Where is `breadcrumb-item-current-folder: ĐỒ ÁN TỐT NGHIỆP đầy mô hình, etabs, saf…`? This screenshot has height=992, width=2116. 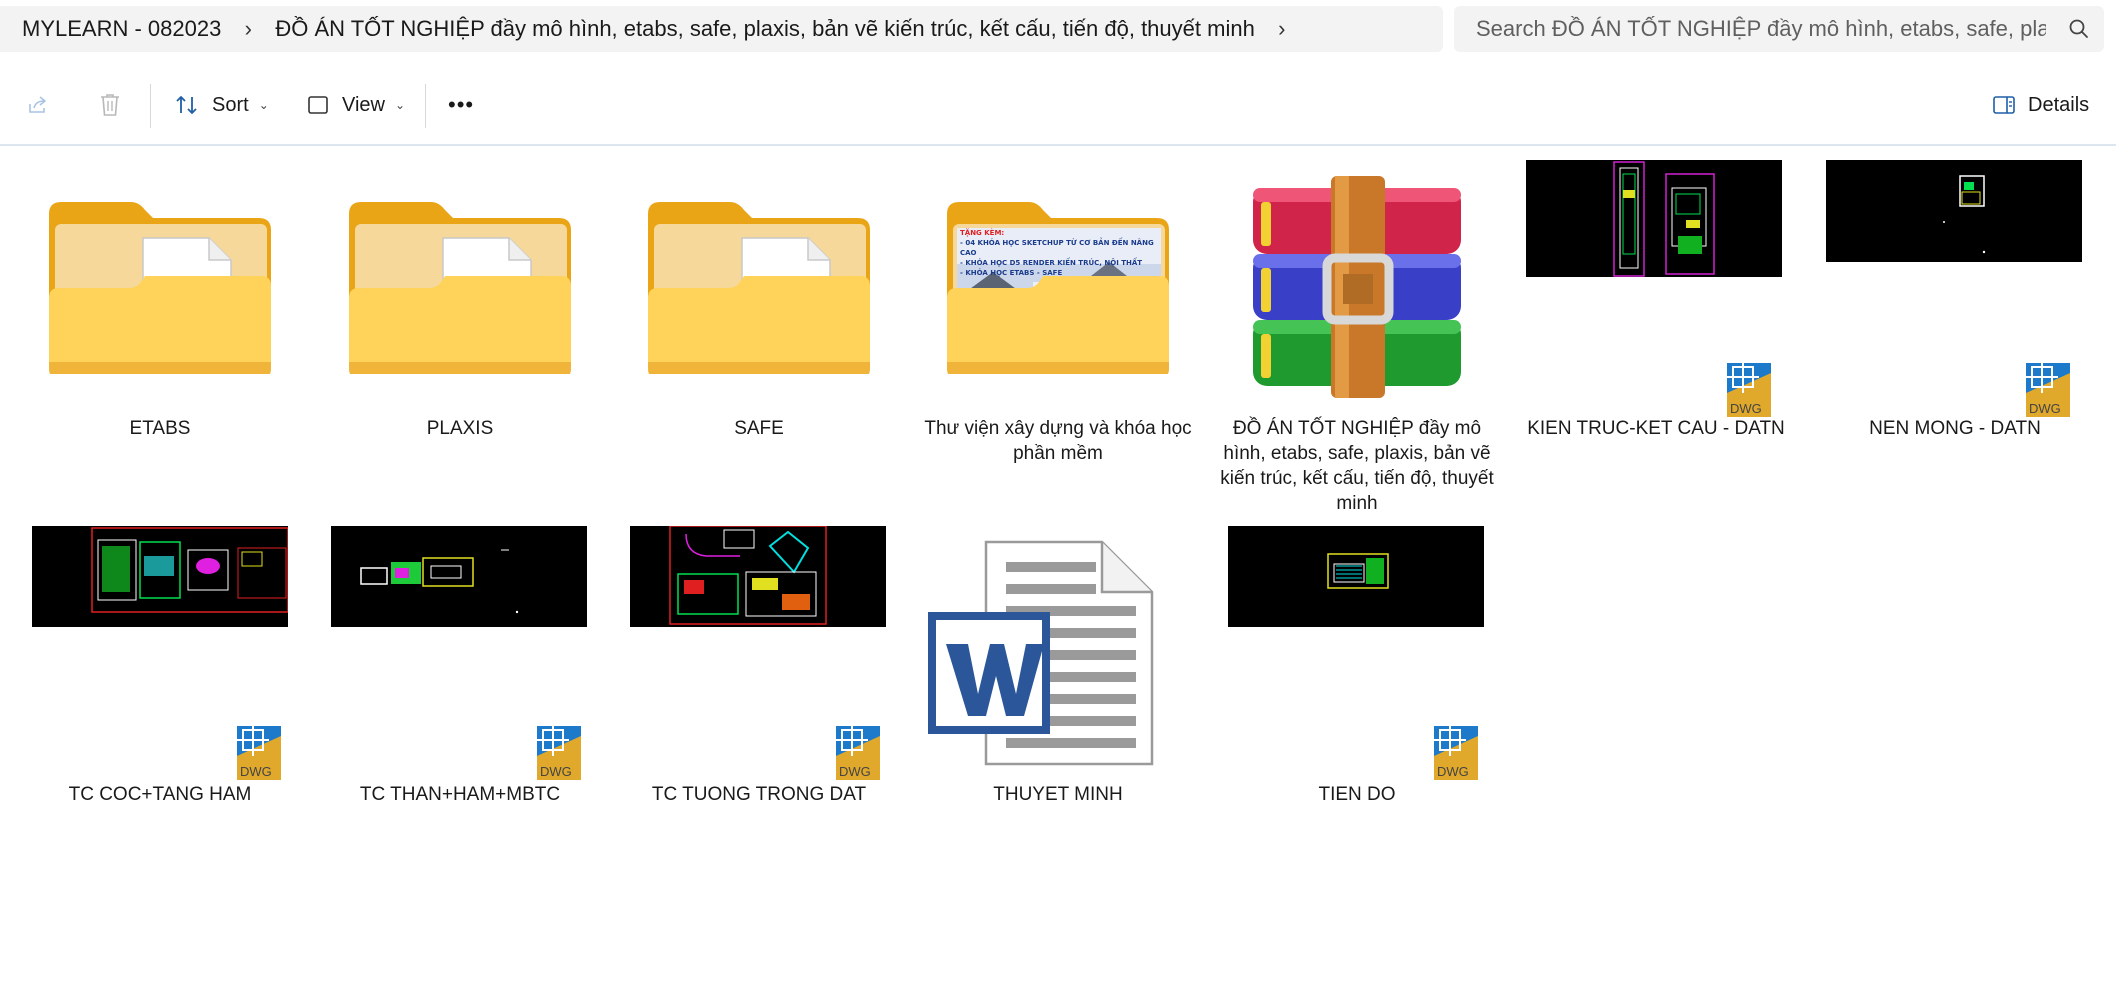 breadcrumb-item-current-folder: ĐỒ ÁN TỐT NGHIỆP đầy mô hình, etabs, saf… is located at coordinates (764, 29).